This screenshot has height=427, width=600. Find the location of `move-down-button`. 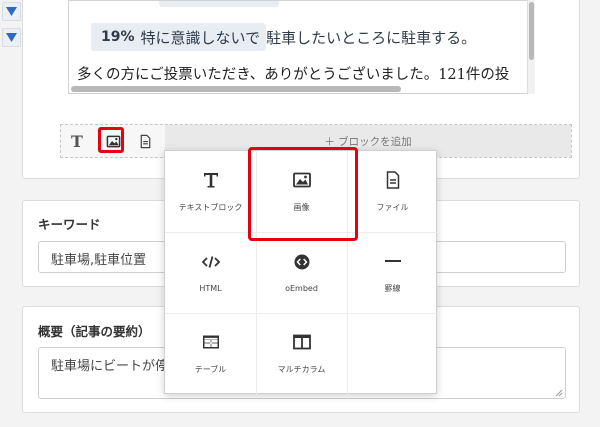

move-down-button is located at coordinates (11, 11).